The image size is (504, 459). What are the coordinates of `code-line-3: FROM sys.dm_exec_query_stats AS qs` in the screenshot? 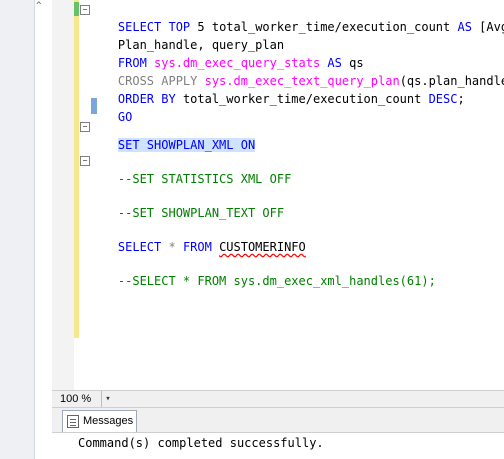 It's located at (226, 53).